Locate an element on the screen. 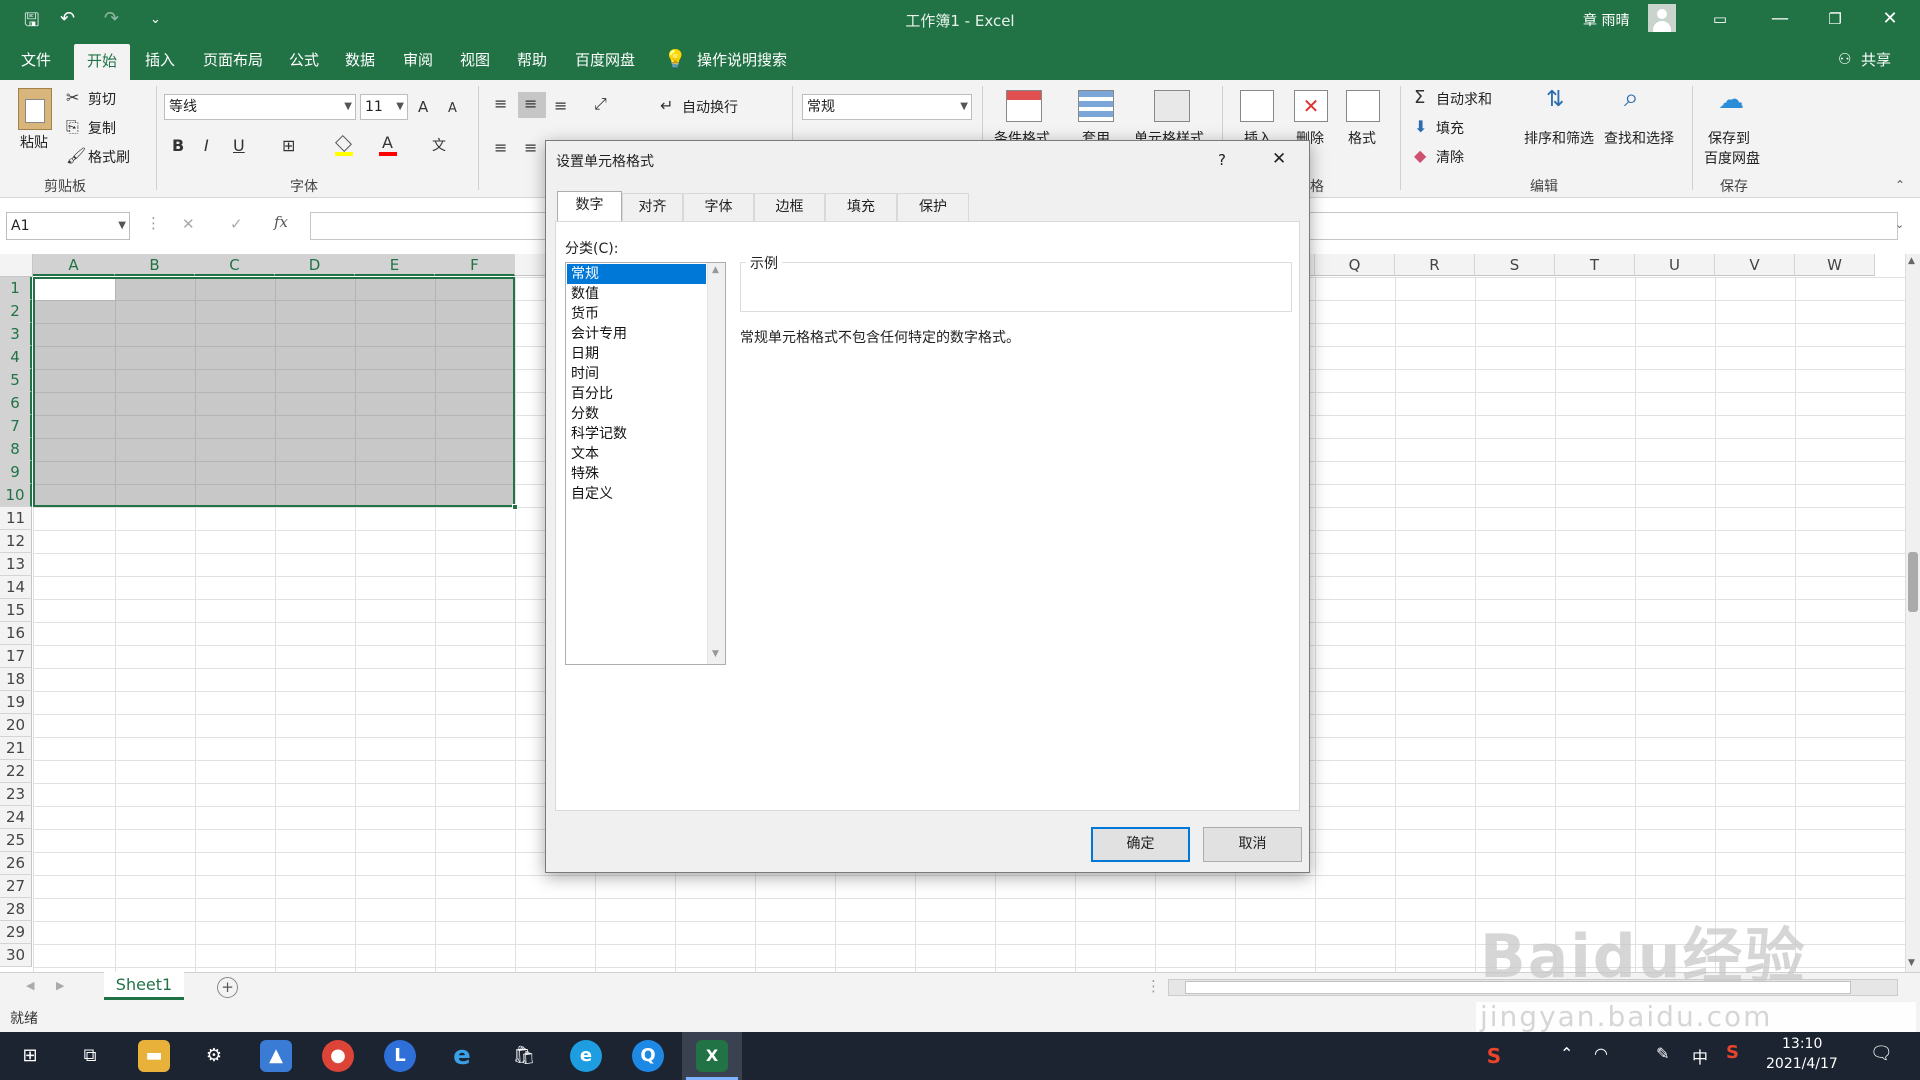  wrap-text-button: 自动换行 is located at coordinates (710, 107).